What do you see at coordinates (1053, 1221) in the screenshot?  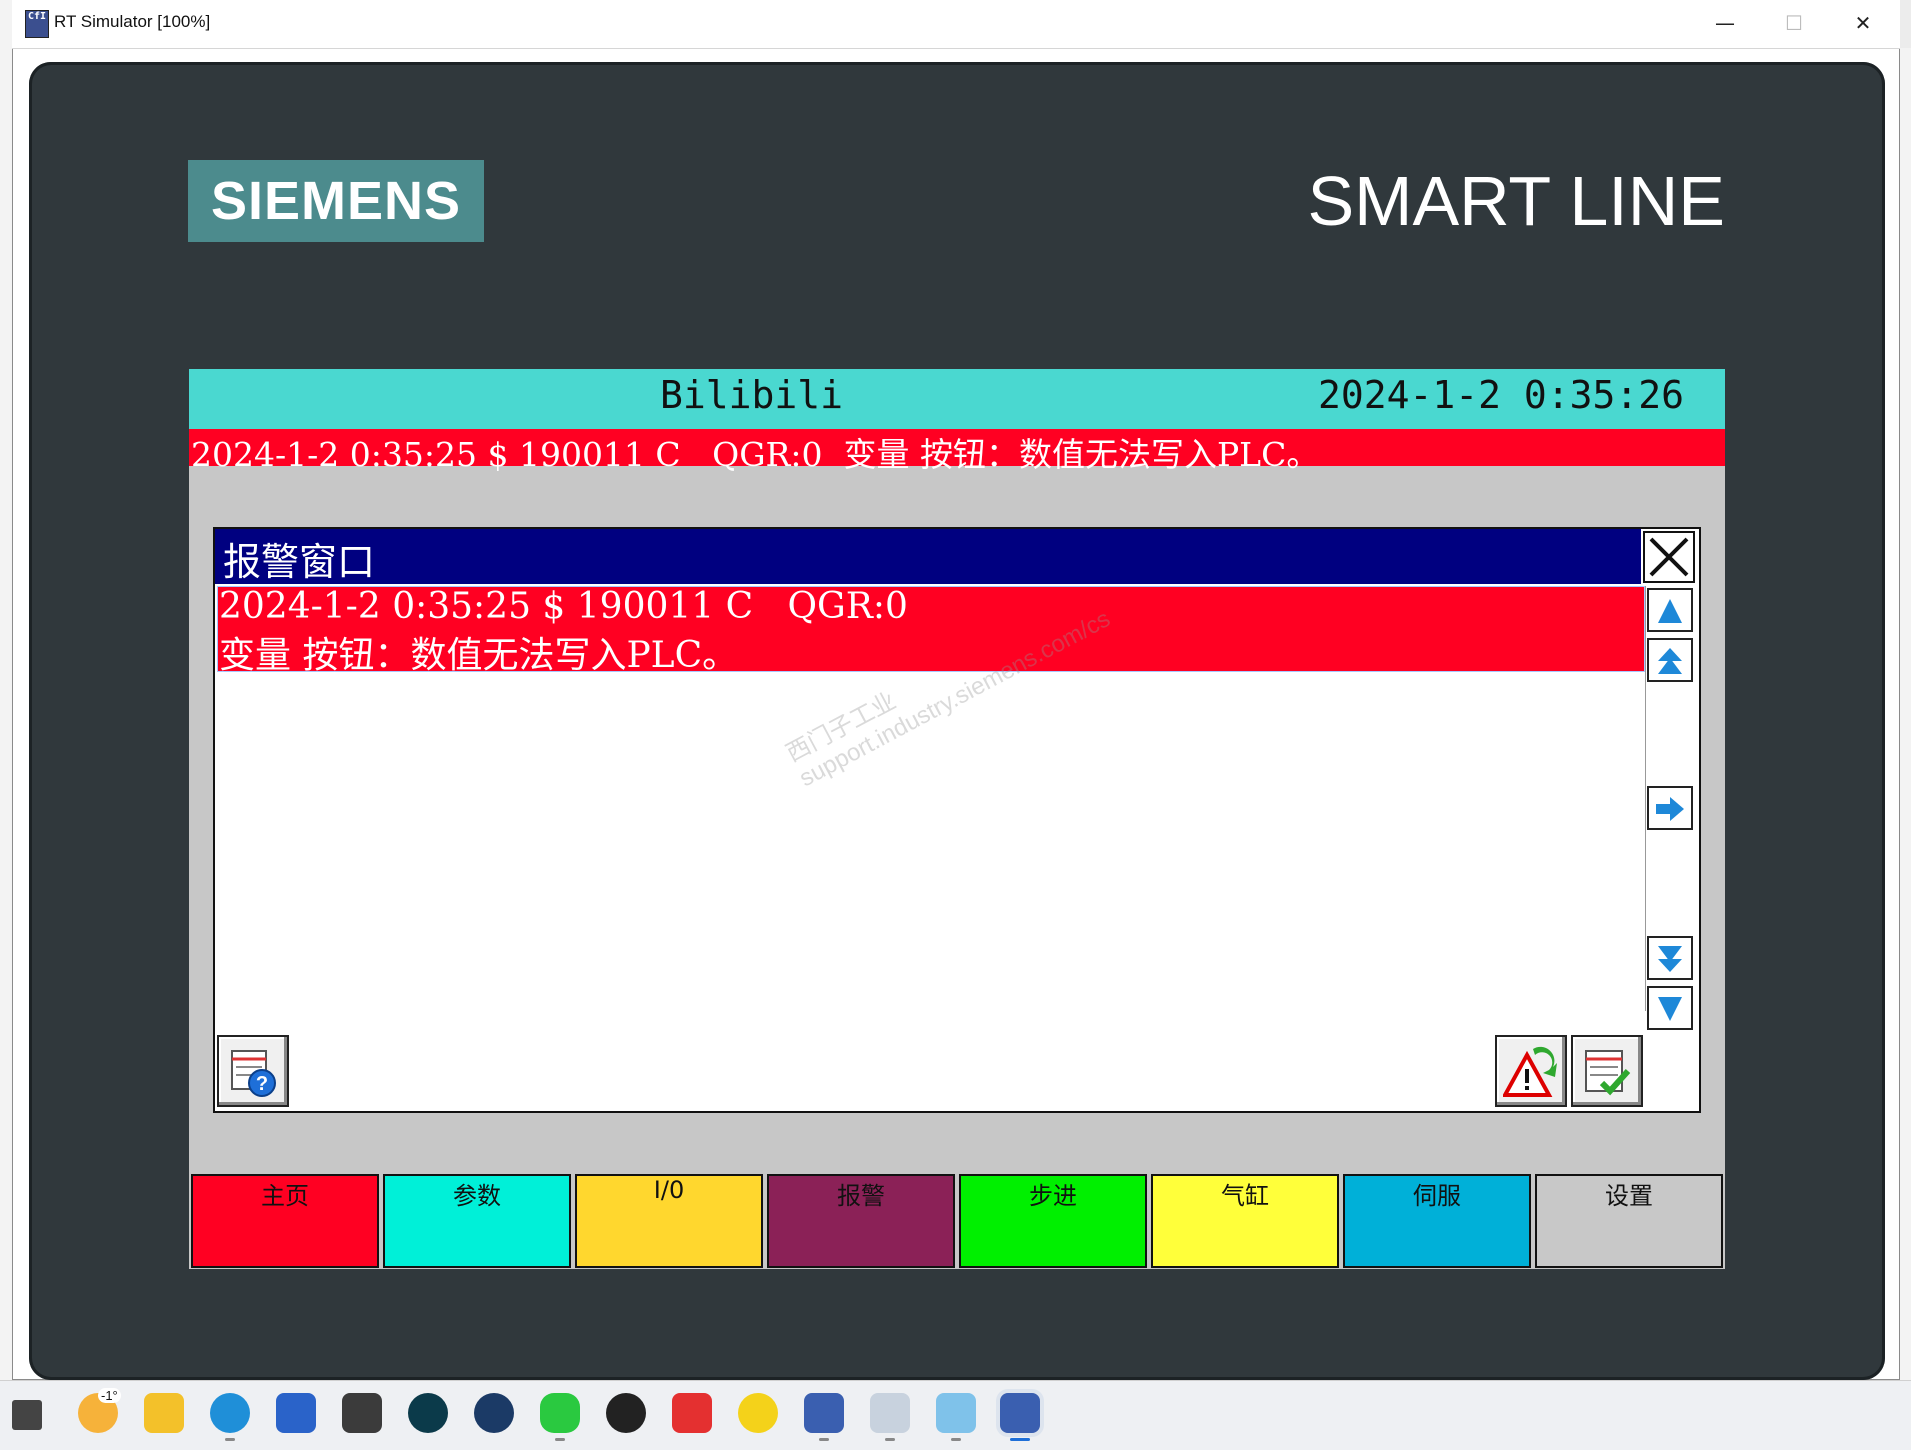 I see `nav-stepper-button: 步进` at bounding box center [1053, 1221].